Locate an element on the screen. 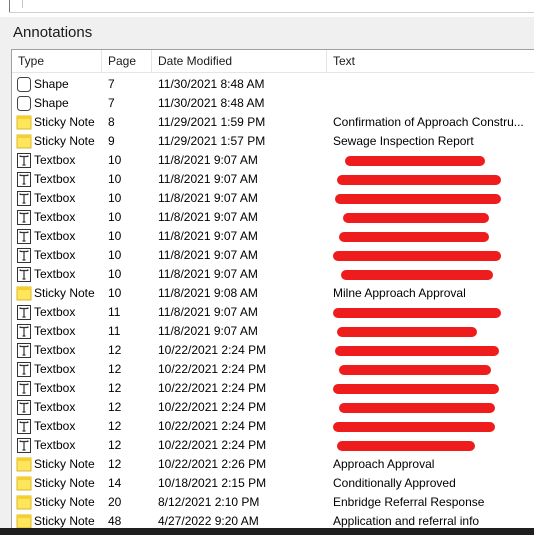 This screenshot has width=534, height=535. text-value: Approach Approval is located at coordinates (384, 464).